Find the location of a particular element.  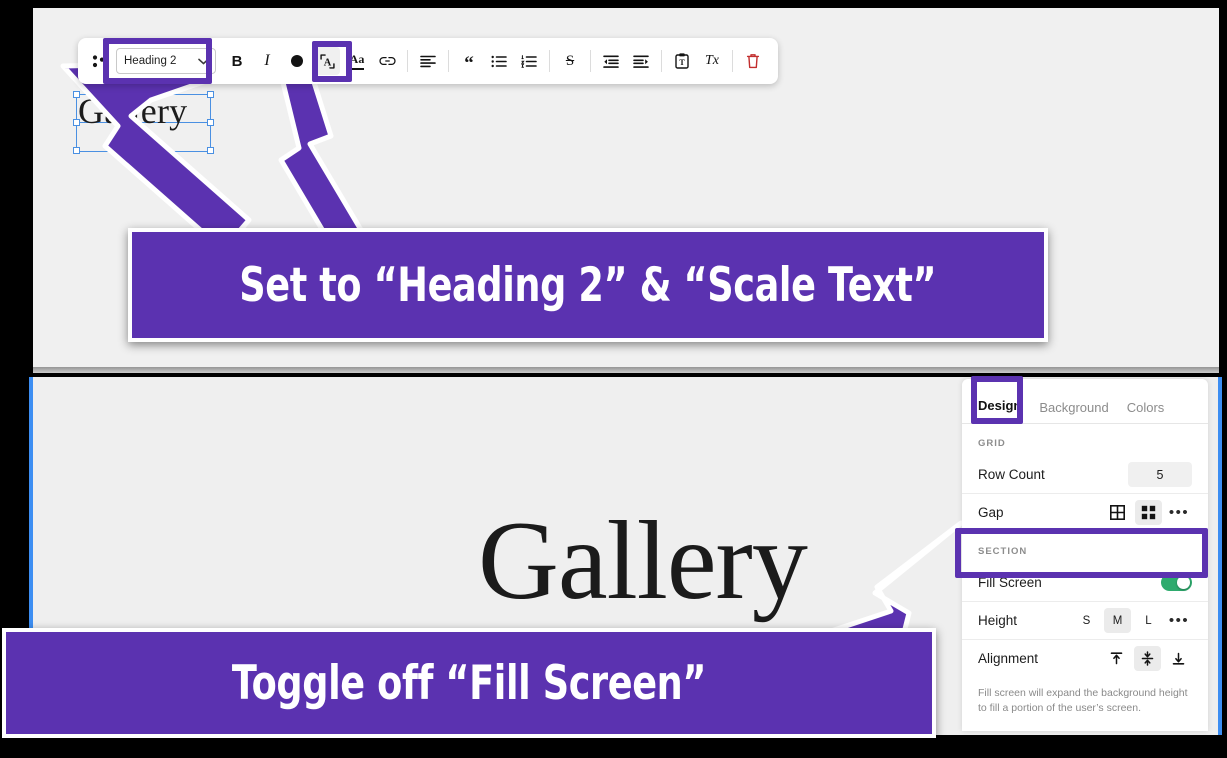

bulleted-list-icon is located at coordinates (499, 61).